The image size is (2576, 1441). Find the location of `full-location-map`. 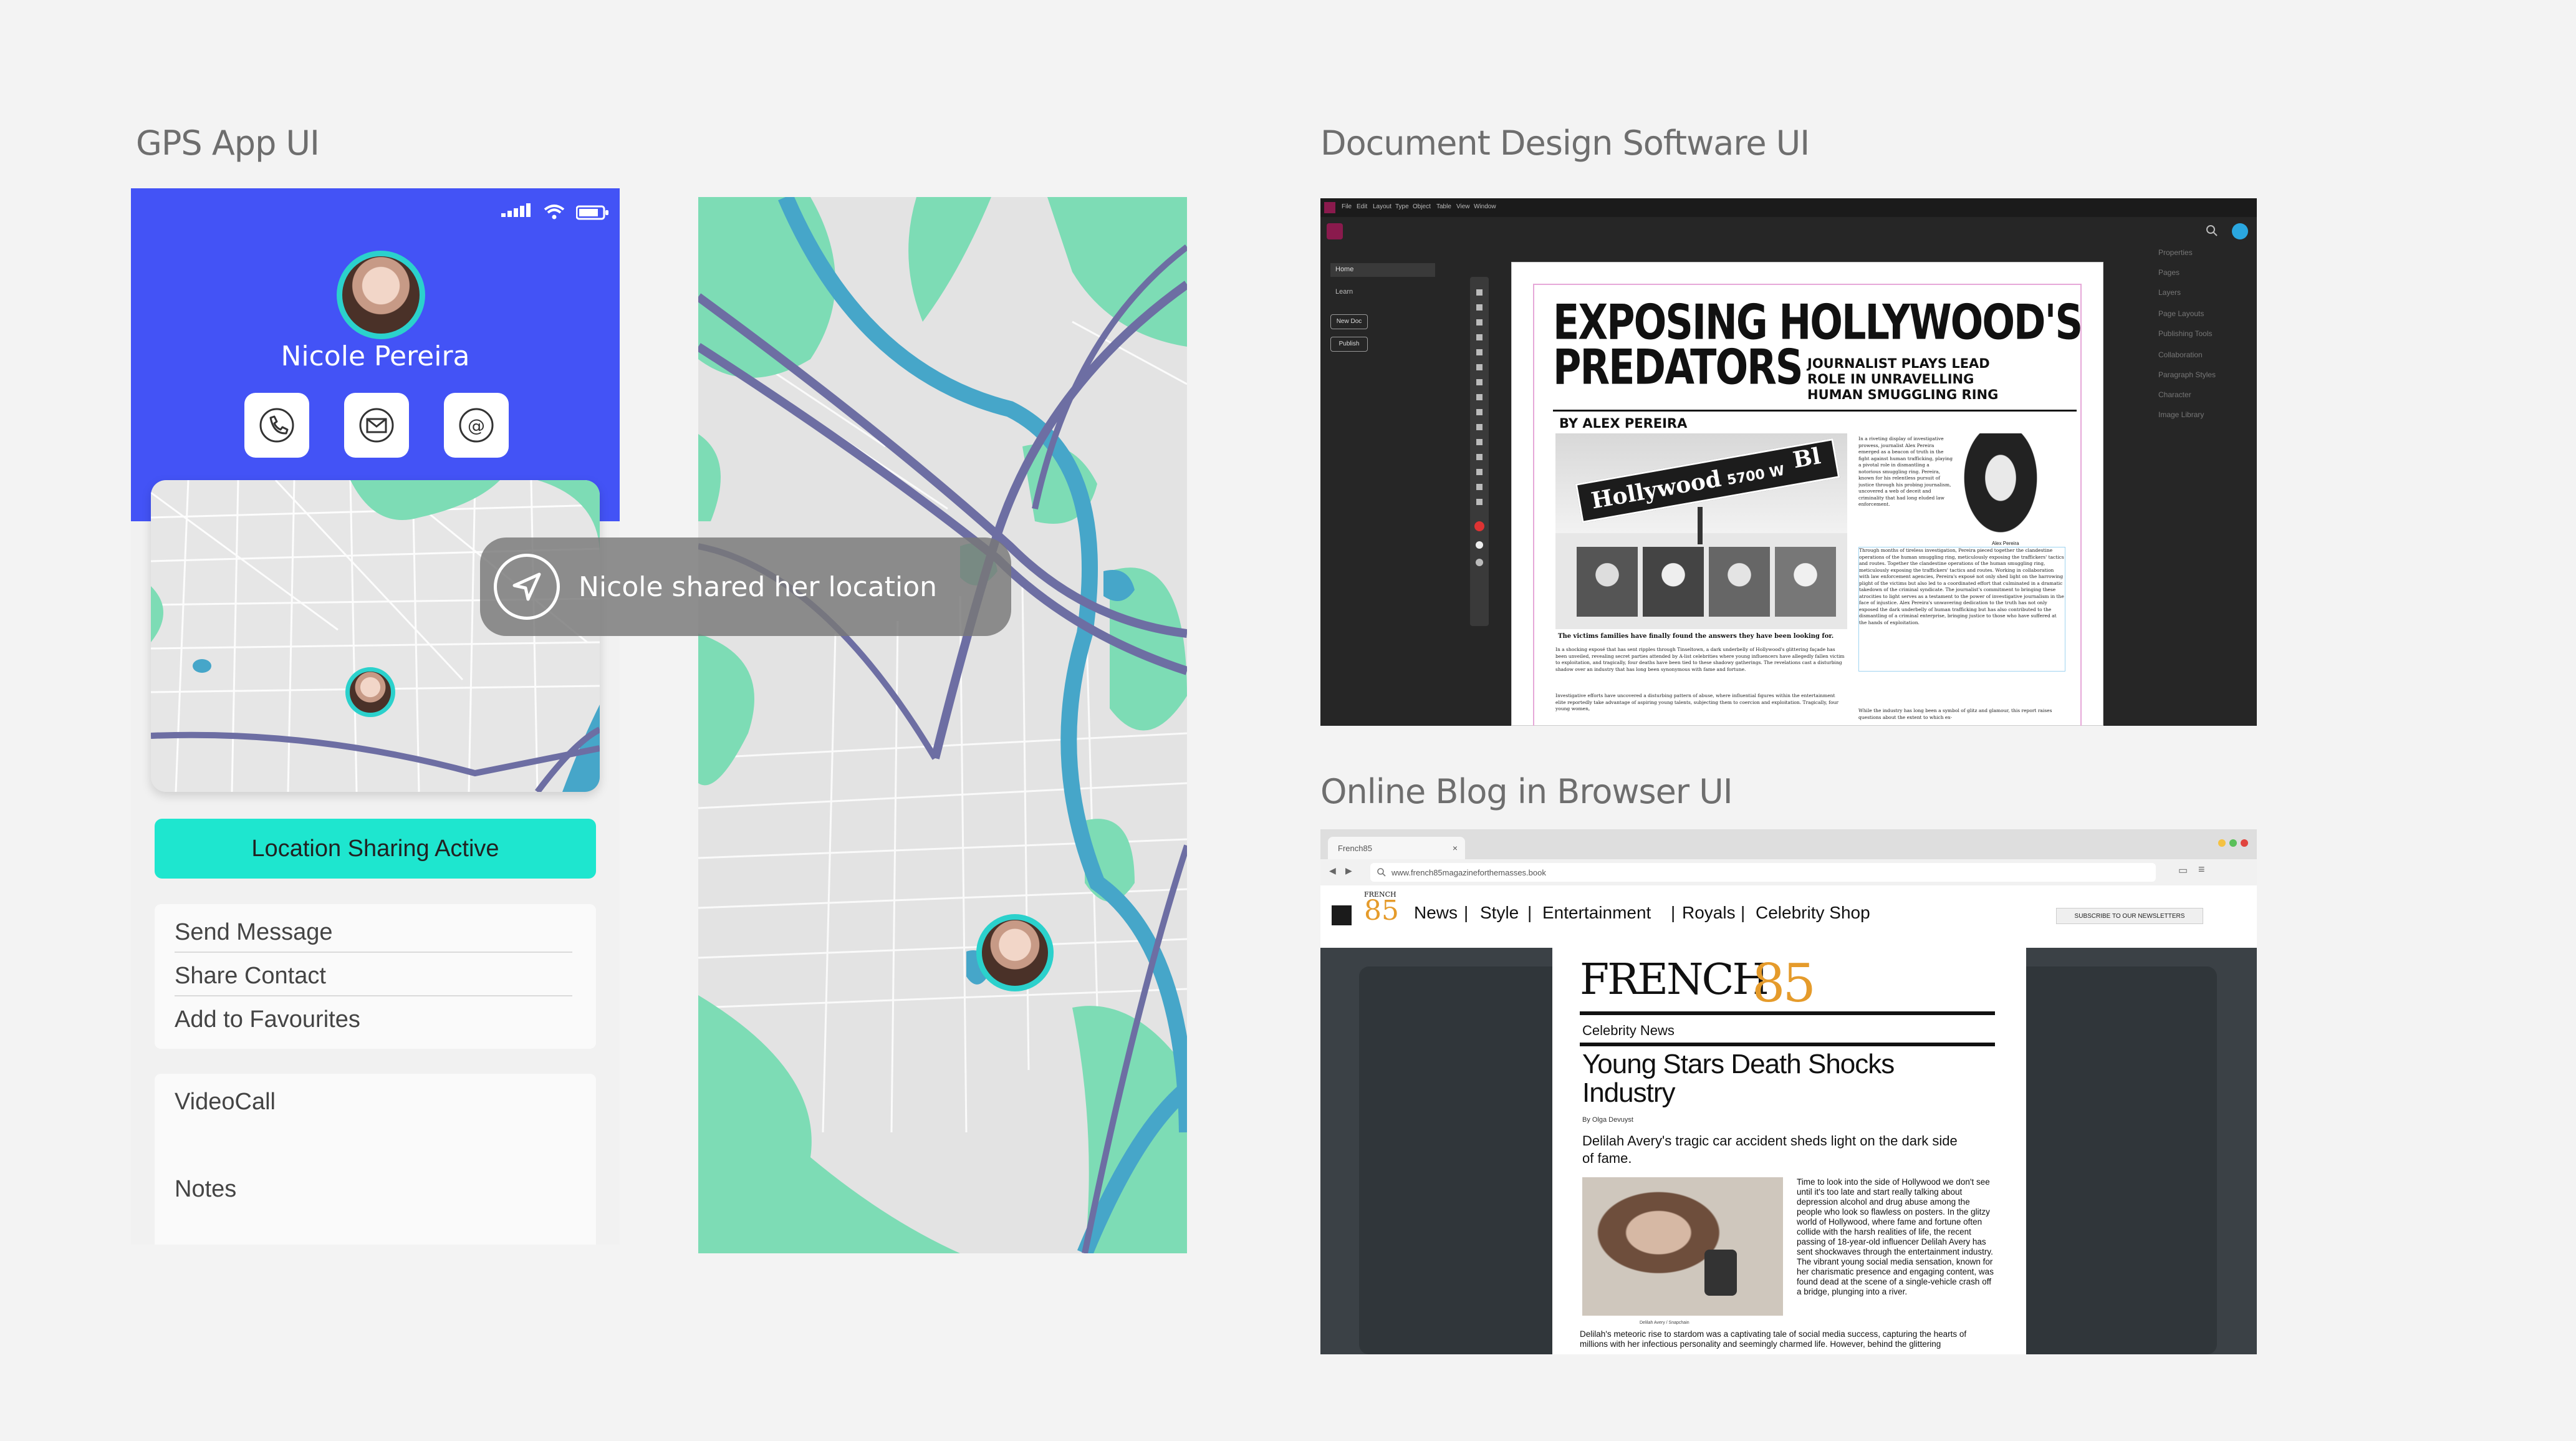

full-location-map is located at coordinates (942, 725).